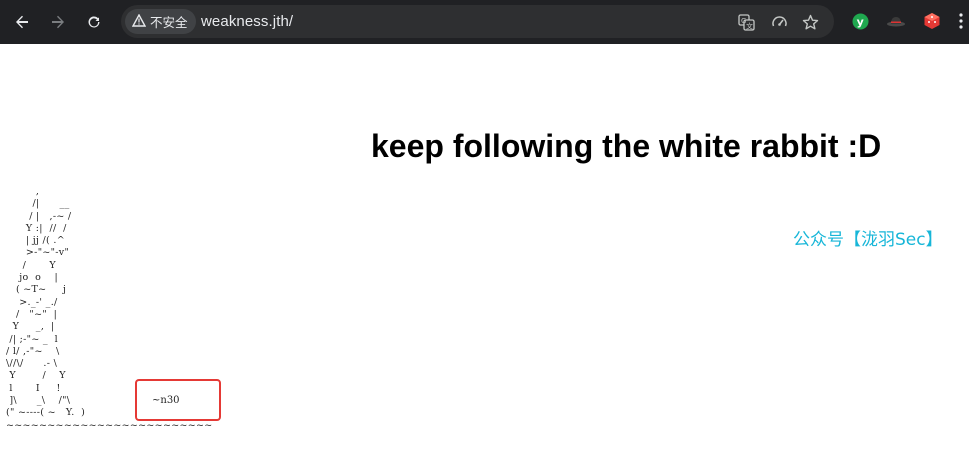 The width and height of the screenshot is (969, 469). I want to click on security-label: 不安全, so click(169, 22).